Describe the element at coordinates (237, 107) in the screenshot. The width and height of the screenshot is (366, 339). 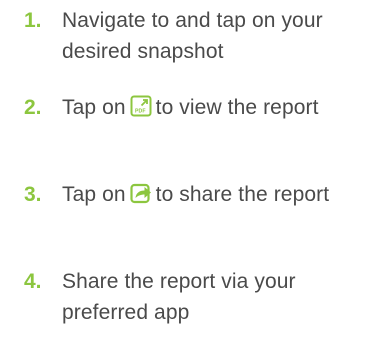
I see `step-text-after: to view the report` at that location.